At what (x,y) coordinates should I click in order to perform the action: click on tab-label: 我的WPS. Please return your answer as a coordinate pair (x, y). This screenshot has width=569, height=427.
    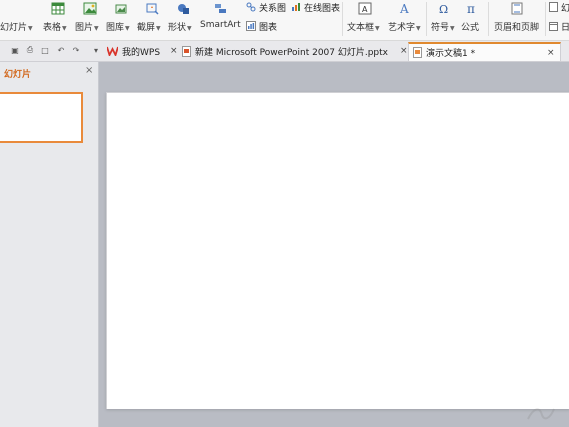
    Looking at the image, I should click on (141, 52).